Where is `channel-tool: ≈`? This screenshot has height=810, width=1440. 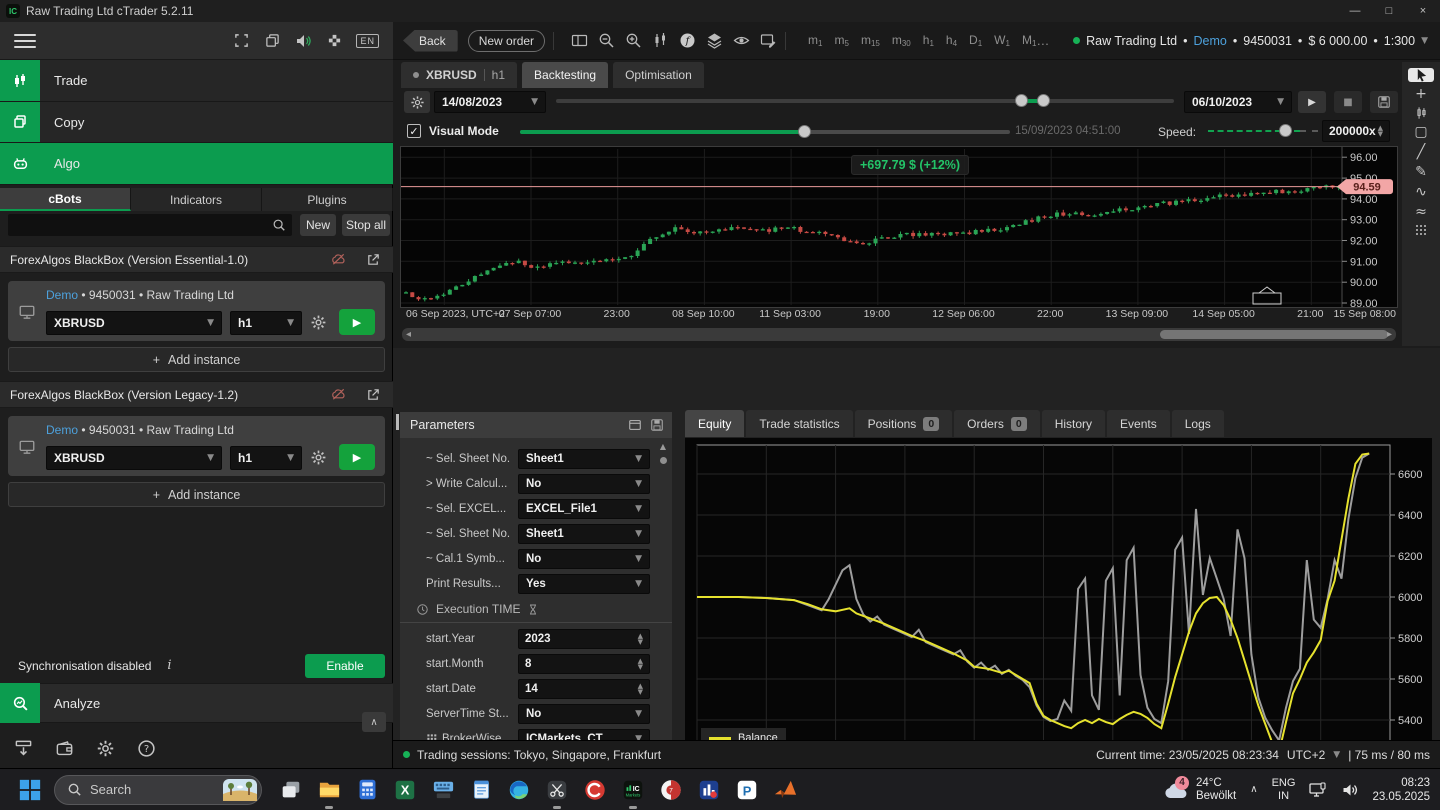 channel-tool: ≈ is located at coordinates (1421, 212).